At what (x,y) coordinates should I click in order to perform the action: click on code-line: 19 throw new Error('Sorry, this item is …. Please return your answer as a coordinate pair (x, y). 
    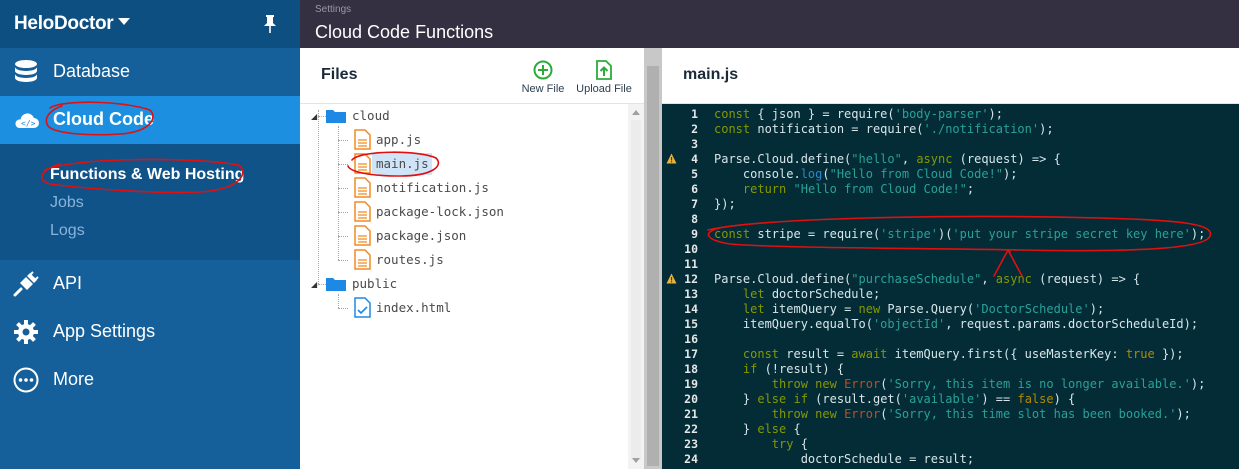
    Looking at the image, I should click on (950, 384).